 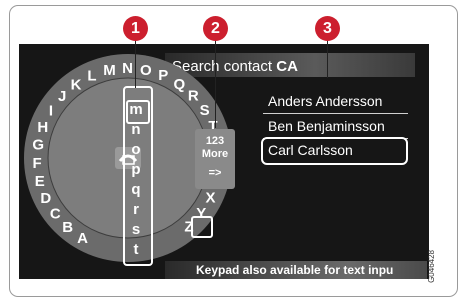 What do you see at coordinates (127, 68) in the screenshot?
I see `ring-letter: N` at bounding box center [127, 68].